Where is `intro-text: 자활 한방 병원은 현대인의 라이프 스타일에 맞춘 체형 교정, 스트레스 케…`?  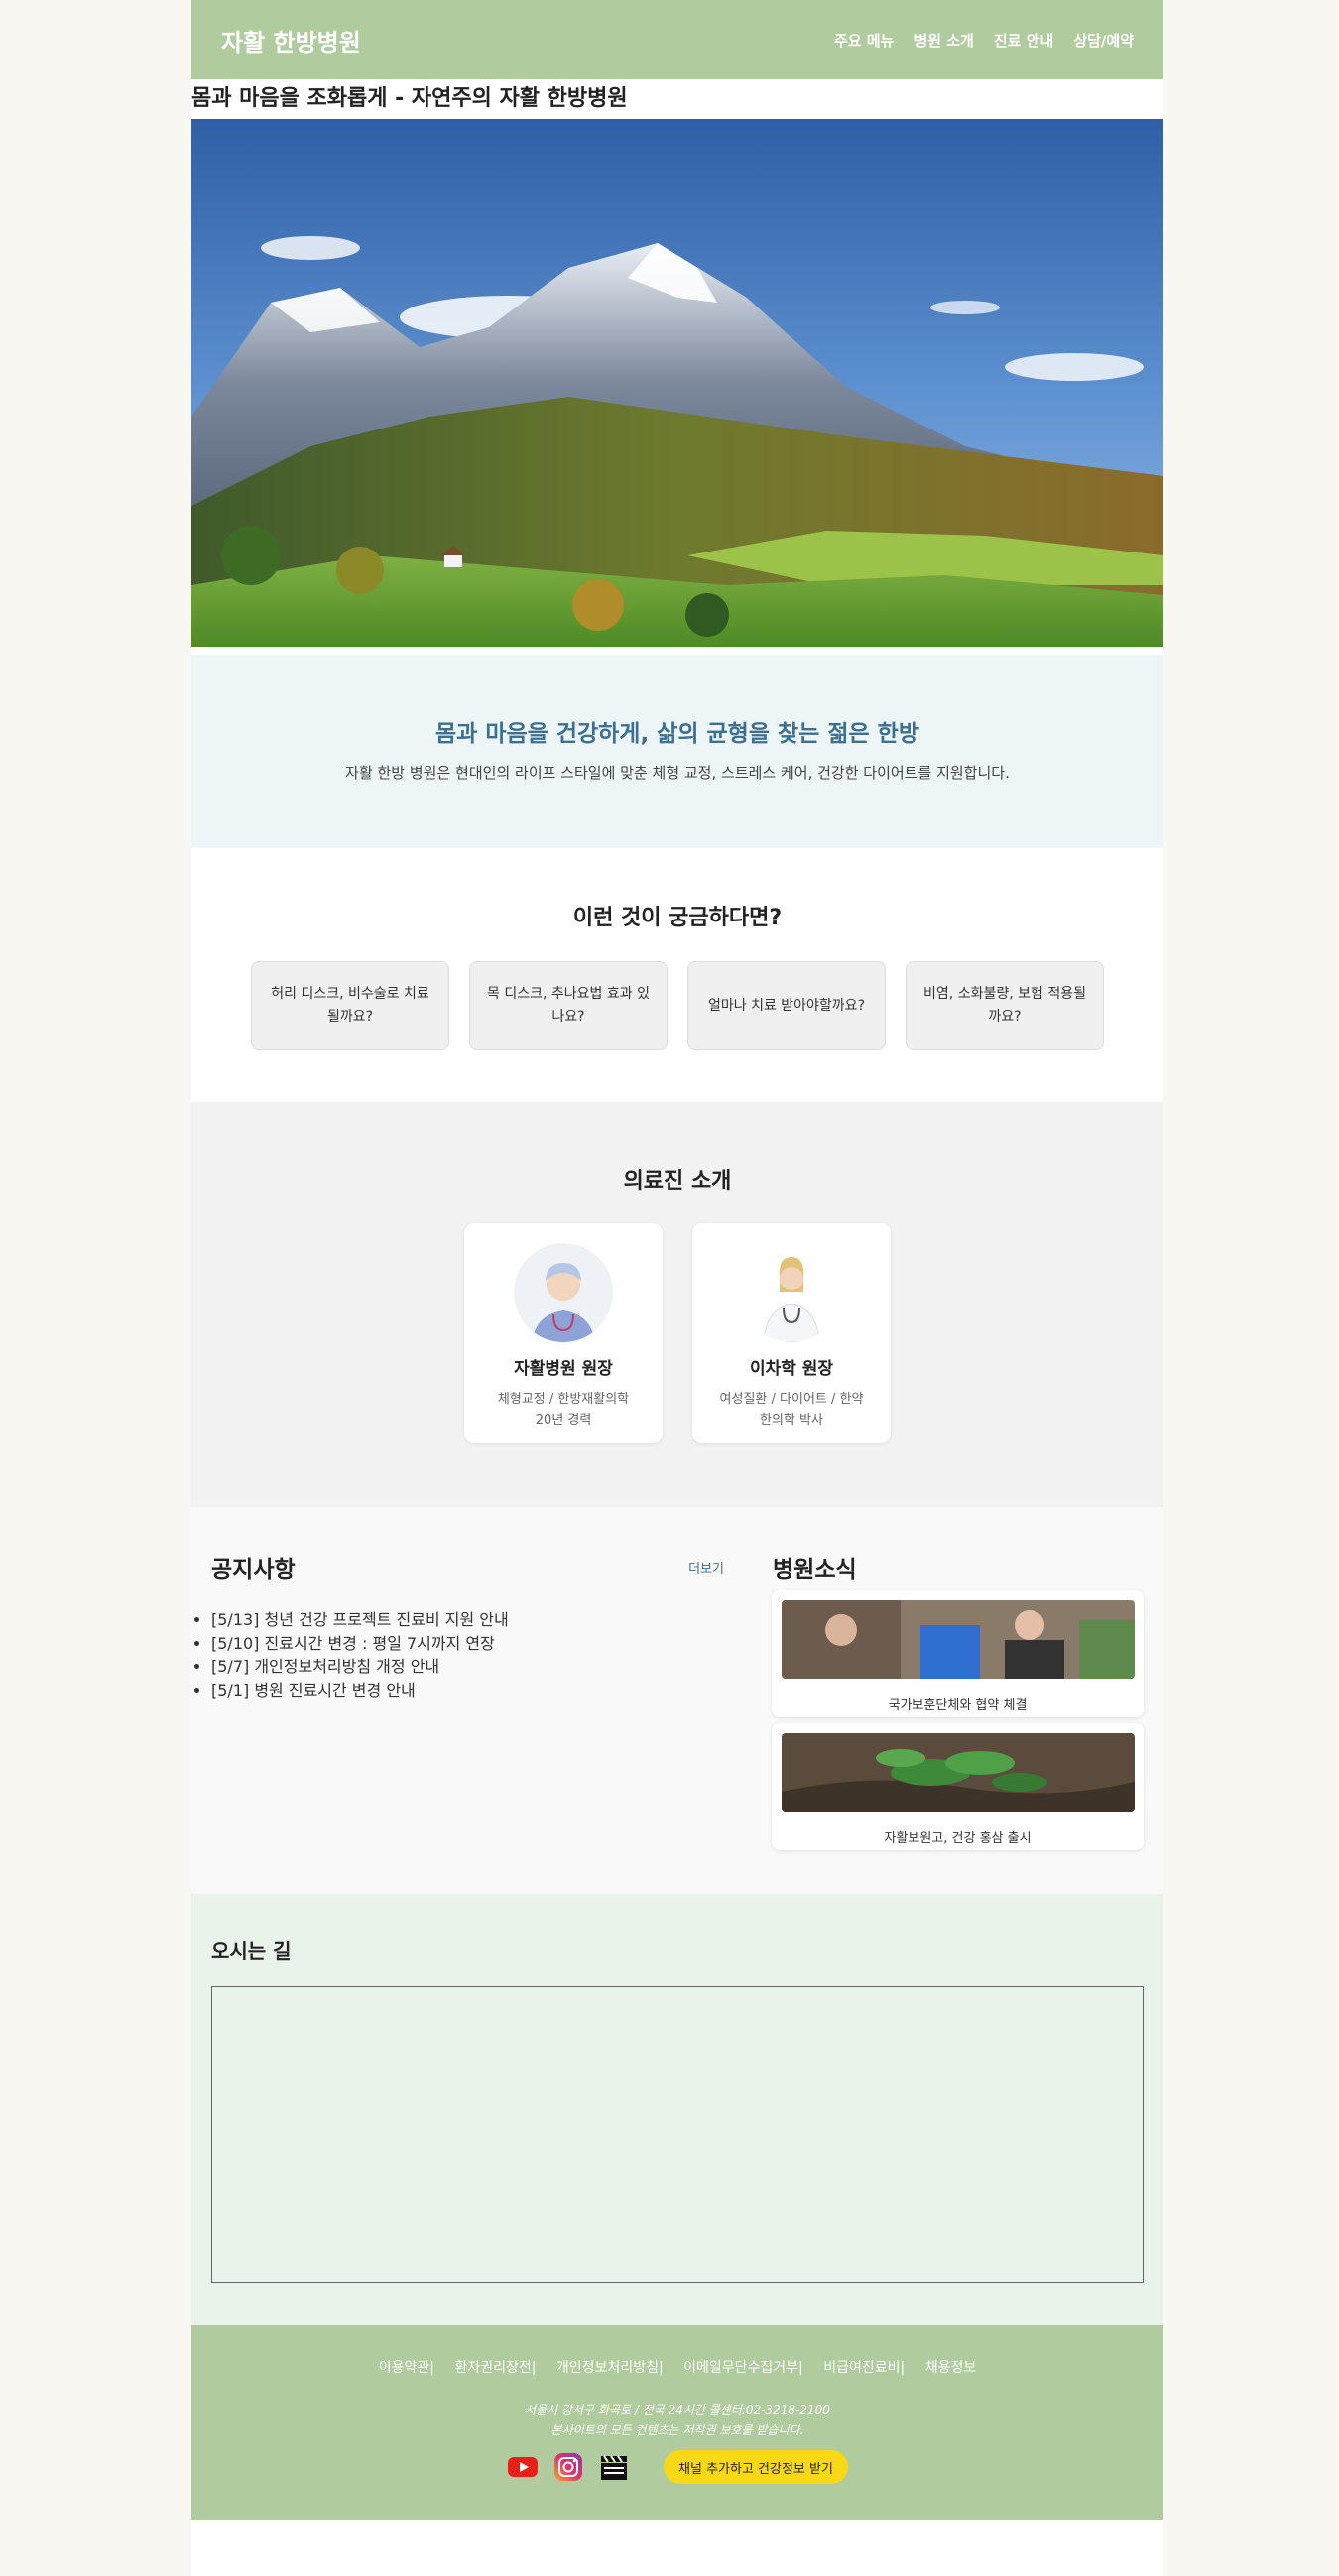 intro-text: 자활 한방 병원은 현대인의 라이프 스타일에 맞춘 체형 교정, 스트레스 케… is located at coordinates (677, 773).